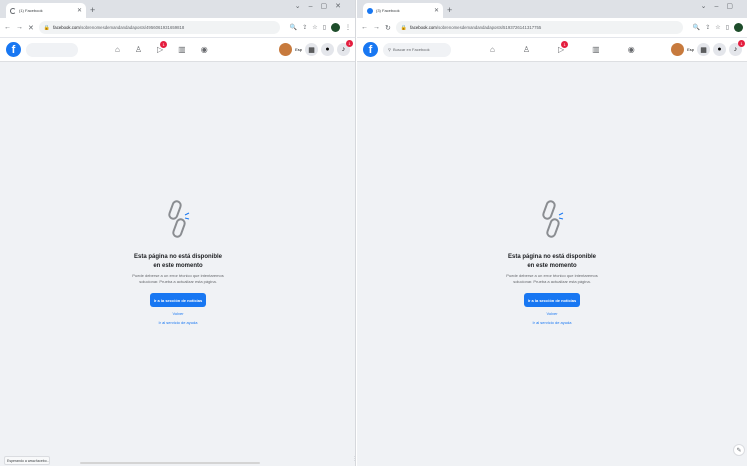  I want to click on edit-icon: ✎, so click(739, 450).